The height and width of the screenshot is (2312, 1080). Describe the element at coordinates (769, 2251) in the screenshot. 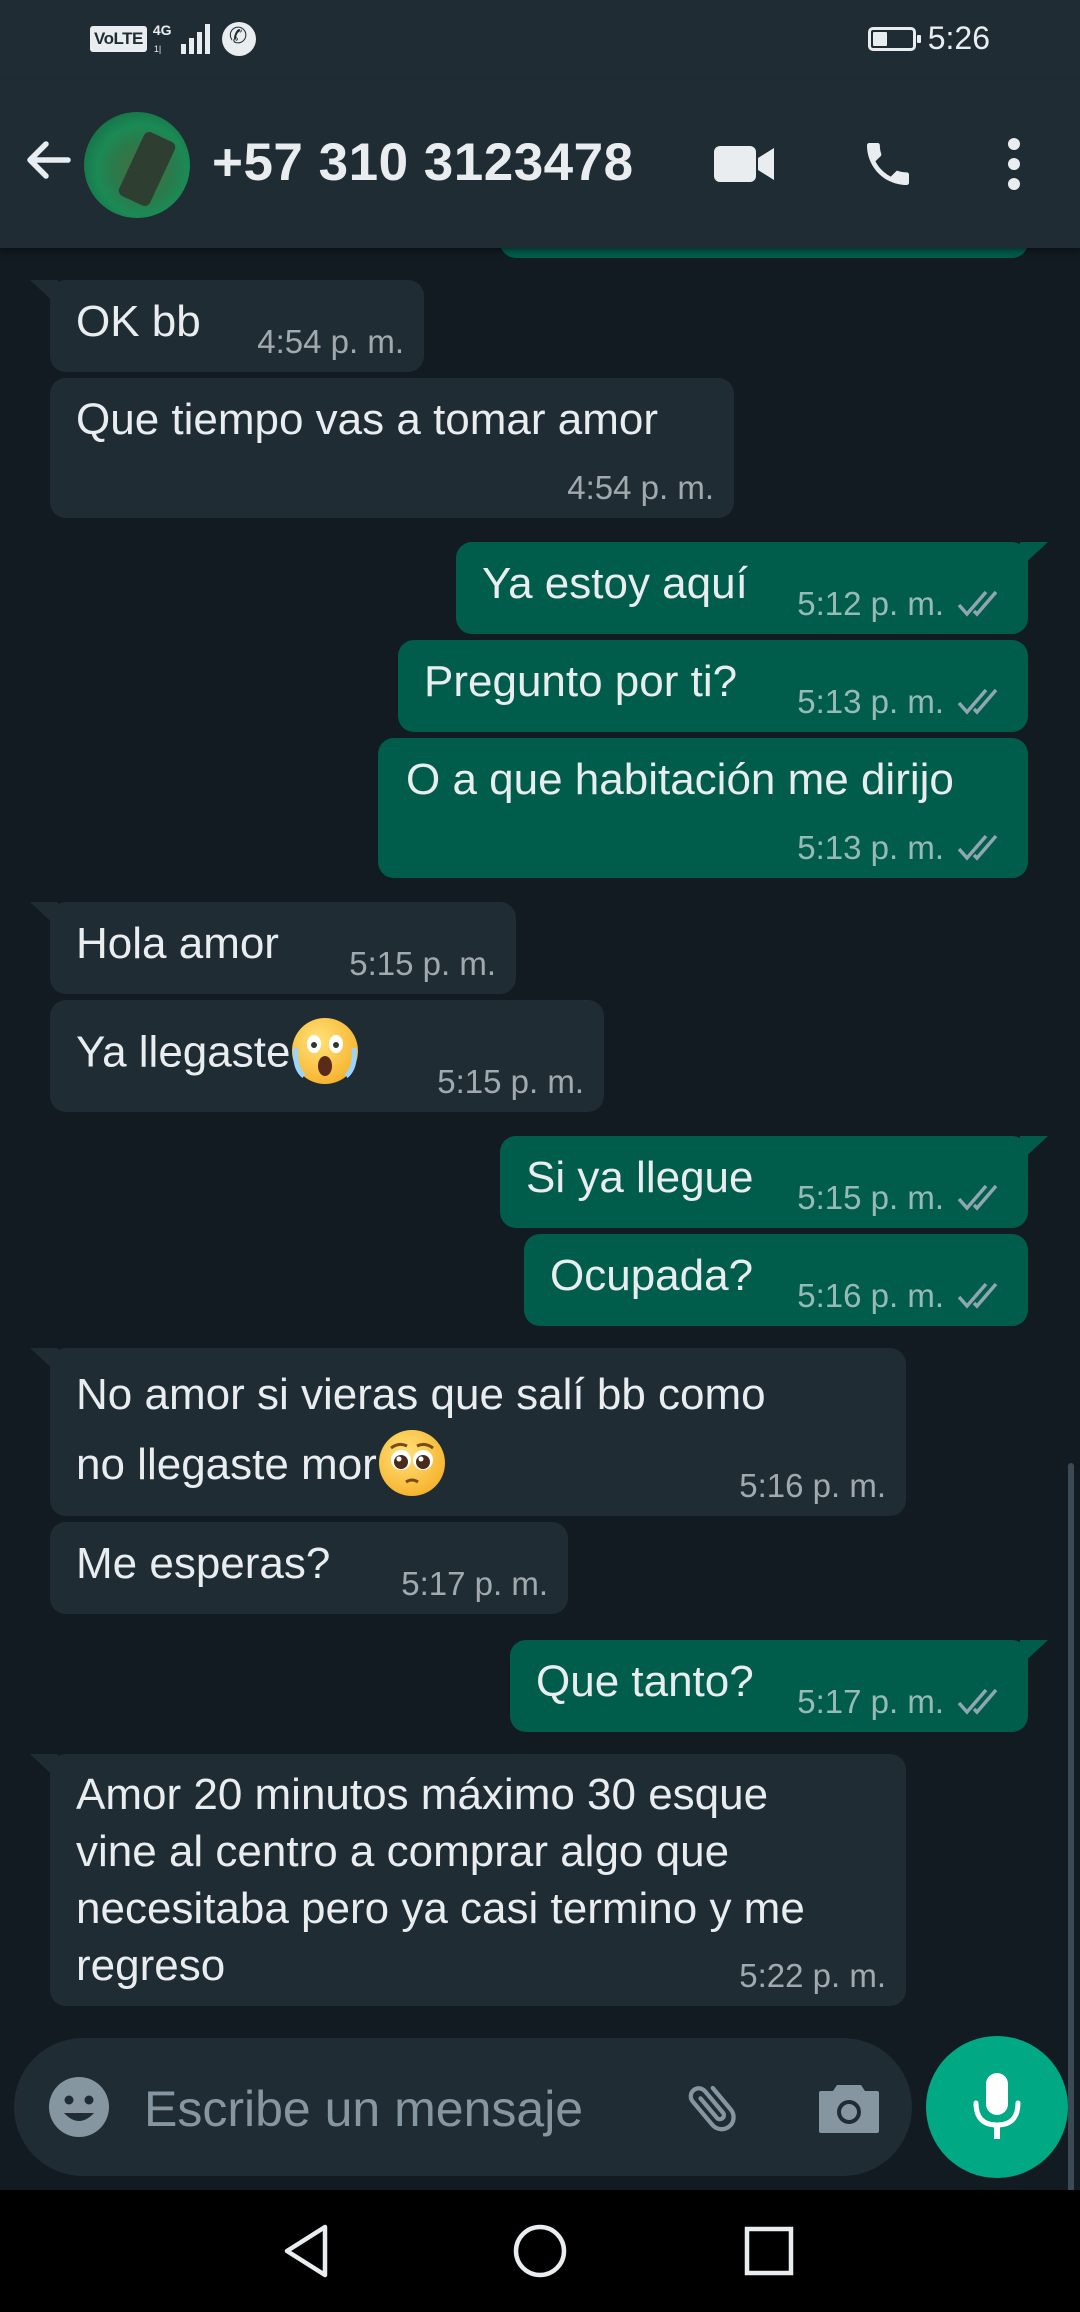

I see `nav-recents-icon` at that location.